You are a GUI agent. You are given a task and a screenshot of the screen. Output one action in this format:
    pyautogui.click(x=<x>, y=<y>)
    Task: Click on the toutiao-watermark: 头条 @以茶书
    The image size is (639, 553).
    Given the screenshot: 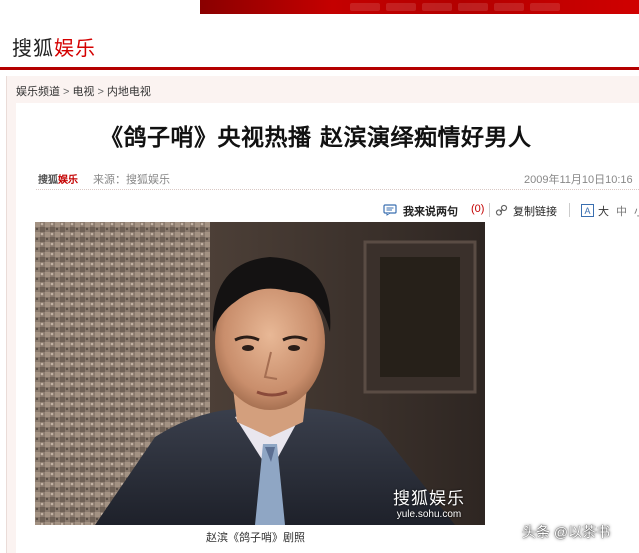 What is the action you would take?
    pyautogui.click(x=566, y=532)
    